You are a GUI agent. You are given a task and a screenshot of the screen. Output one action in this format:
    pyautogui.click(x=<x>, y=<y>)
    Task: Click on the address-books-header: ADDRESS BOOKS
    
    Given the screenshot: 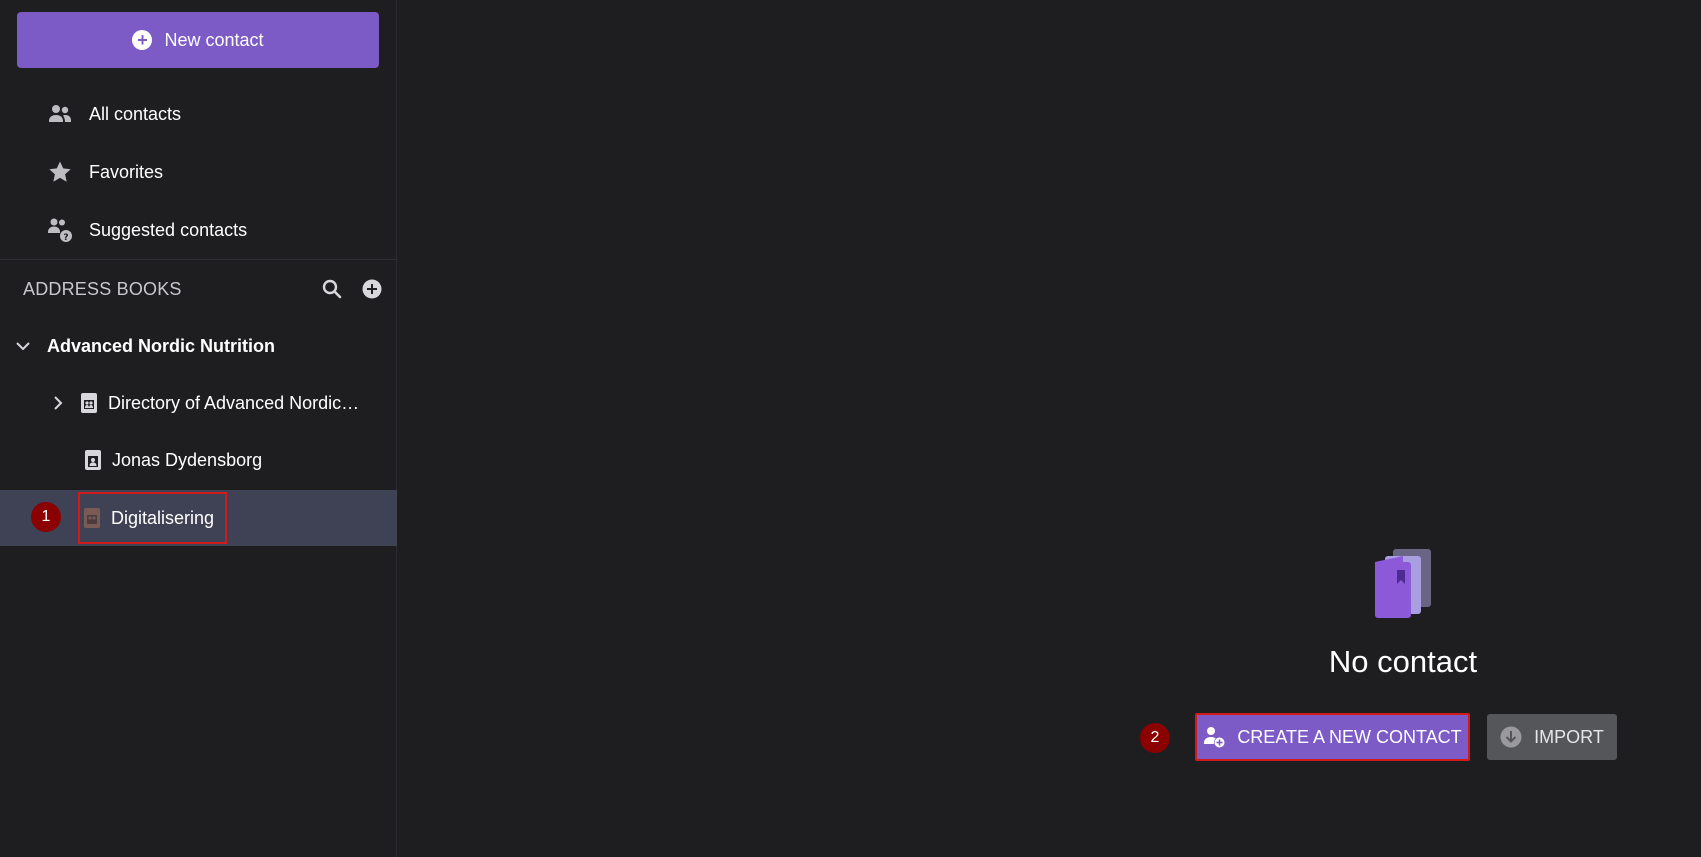 What is the action you would take?
    pyautogui.click(x=203, y=289)
    